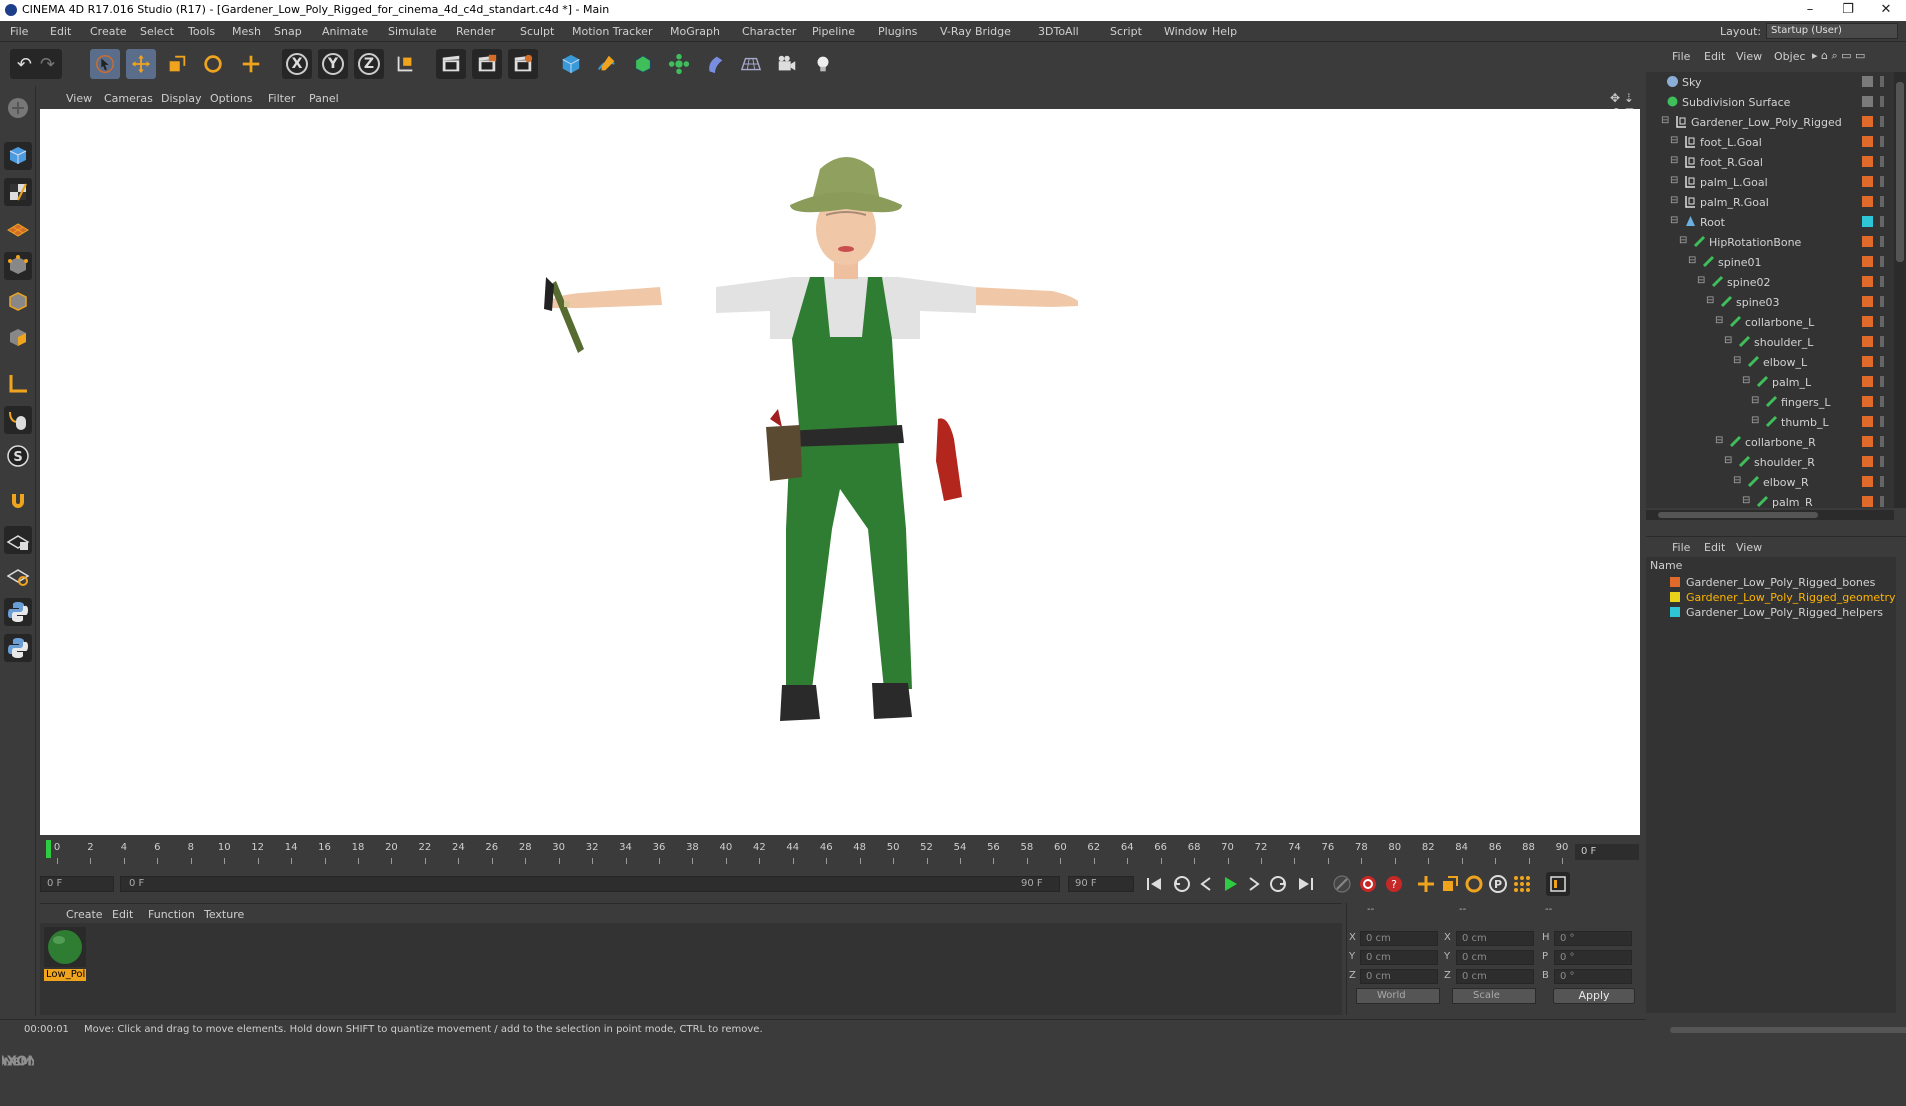 This screenshot has height=1106, width=1906. I want to click on material-menu-edit: Edit, so click(122, 914).